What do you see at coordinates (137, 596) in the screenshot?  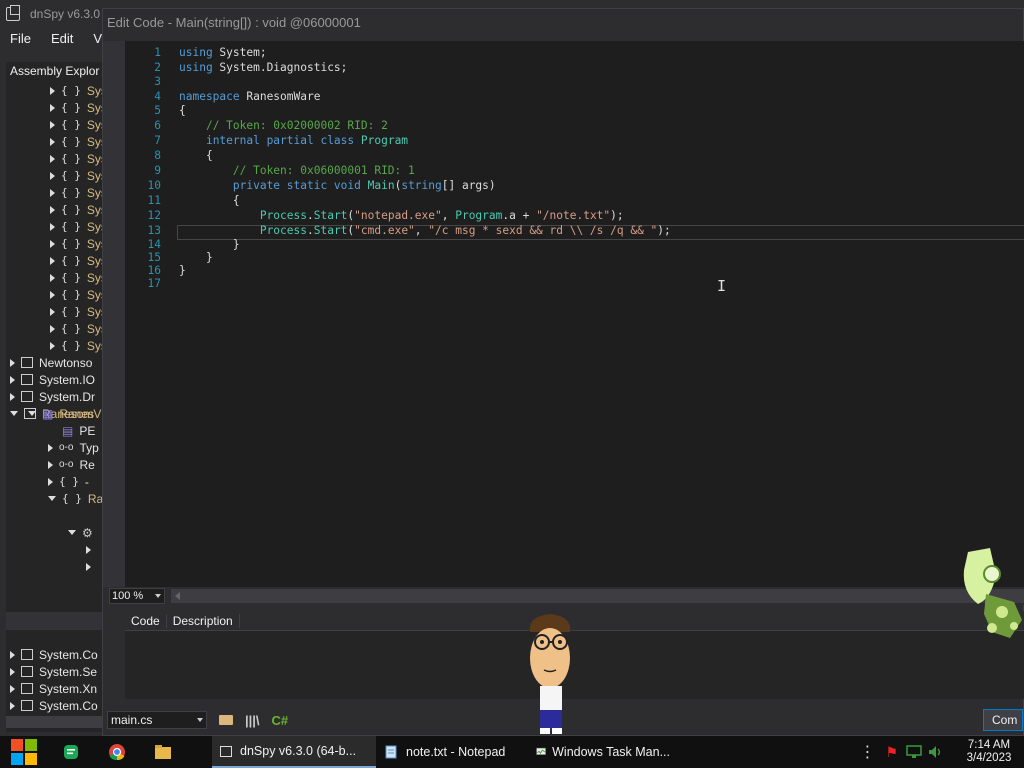 I see `zoom-select: 100 %` at bounding box center [137, 596].